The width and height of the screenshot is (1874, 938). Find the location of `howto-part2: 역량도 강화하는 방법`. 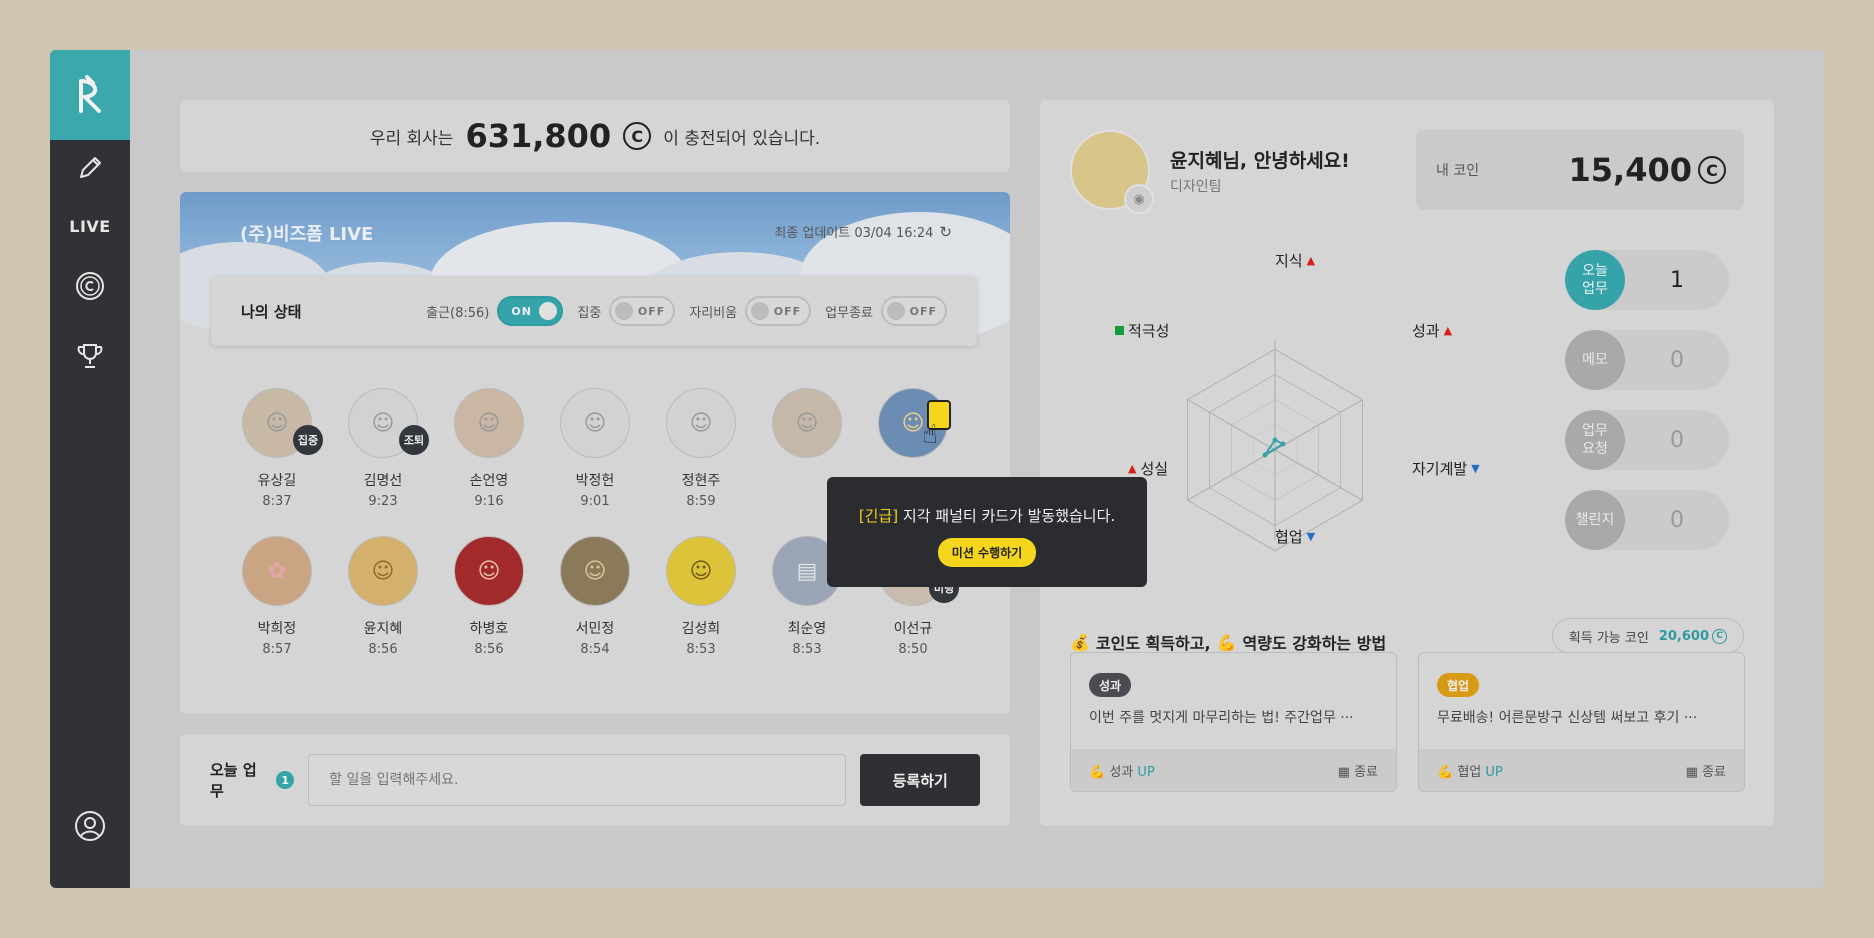

howto-part2: 역량도 강화하는 방법 is located at coordinates (1314, 643).